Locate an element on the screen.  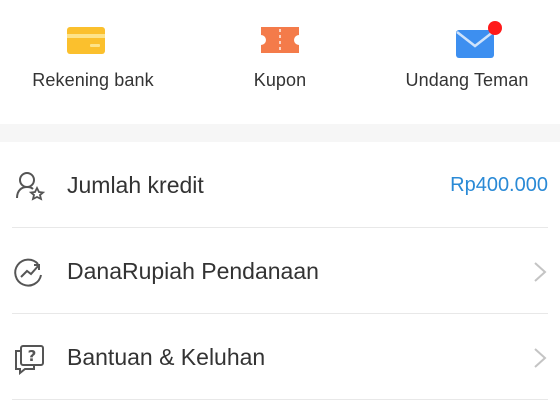
help-complaint-label: Bantuan & Keluhan is located at coordinates (166, 357).